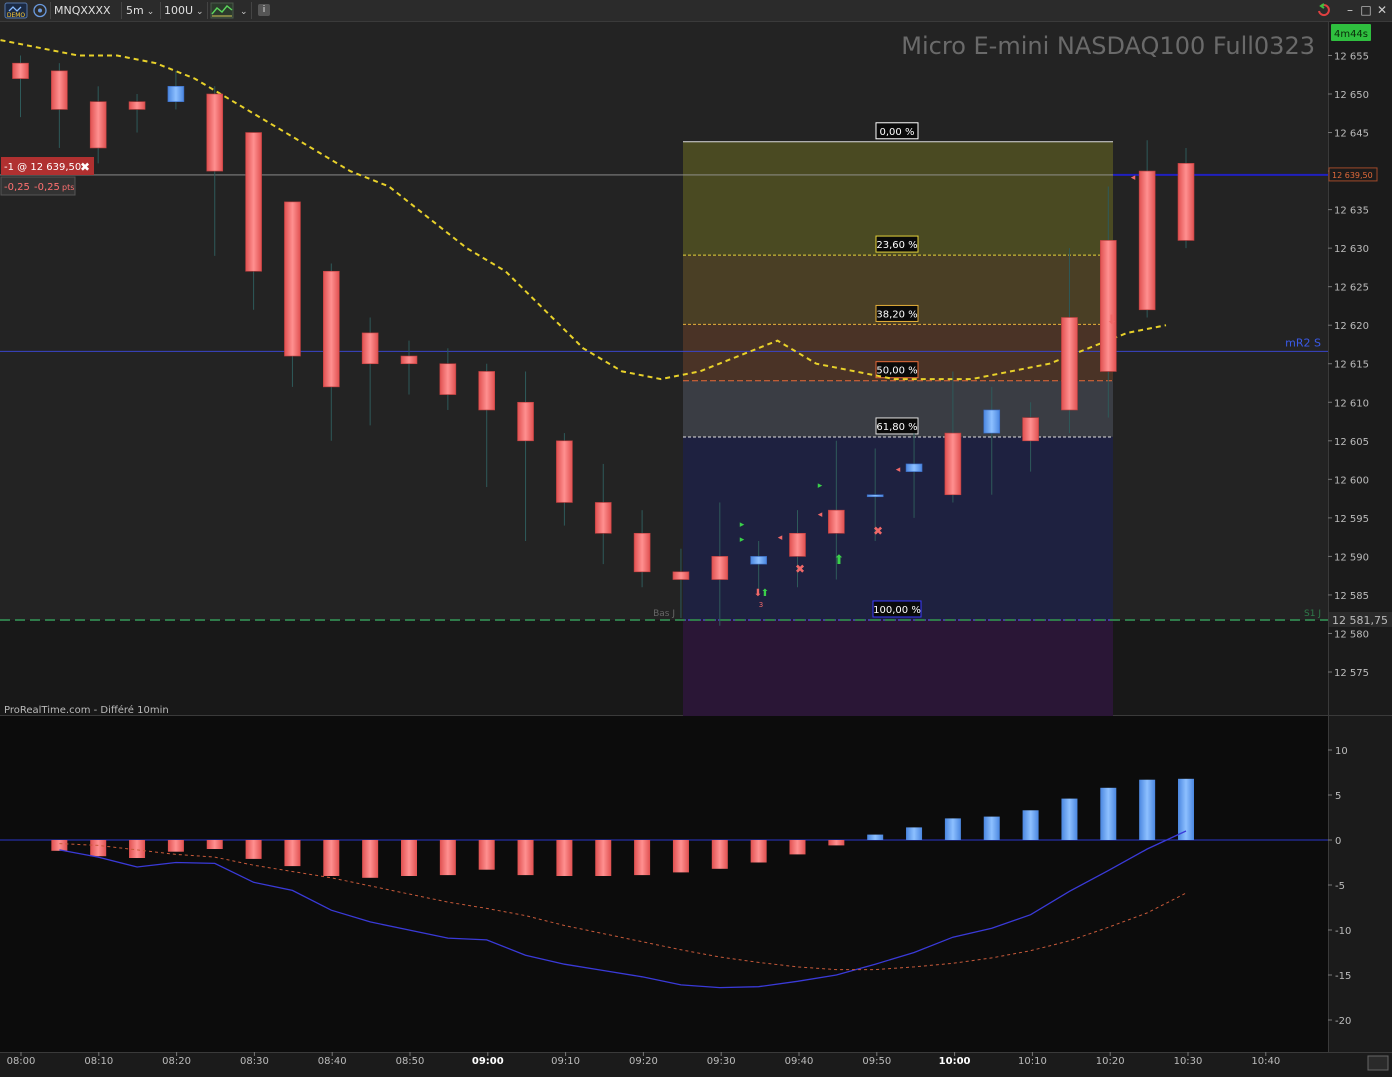 The height and width of the screenshot is (1077, 1392). Describe the element at coordinates (1366, 10) in the screenshot. I see `maximize-icon: □` at that location.